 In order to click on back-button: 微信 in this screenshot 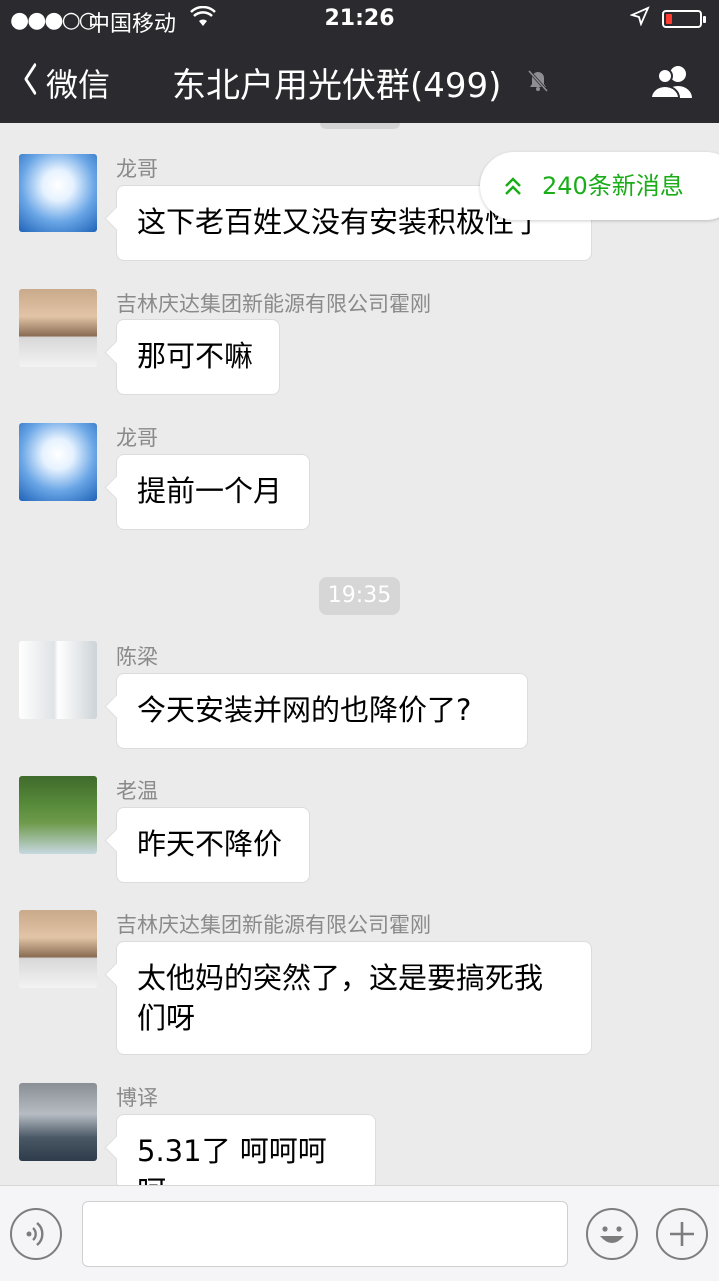, I will do `click(65, 83)`.